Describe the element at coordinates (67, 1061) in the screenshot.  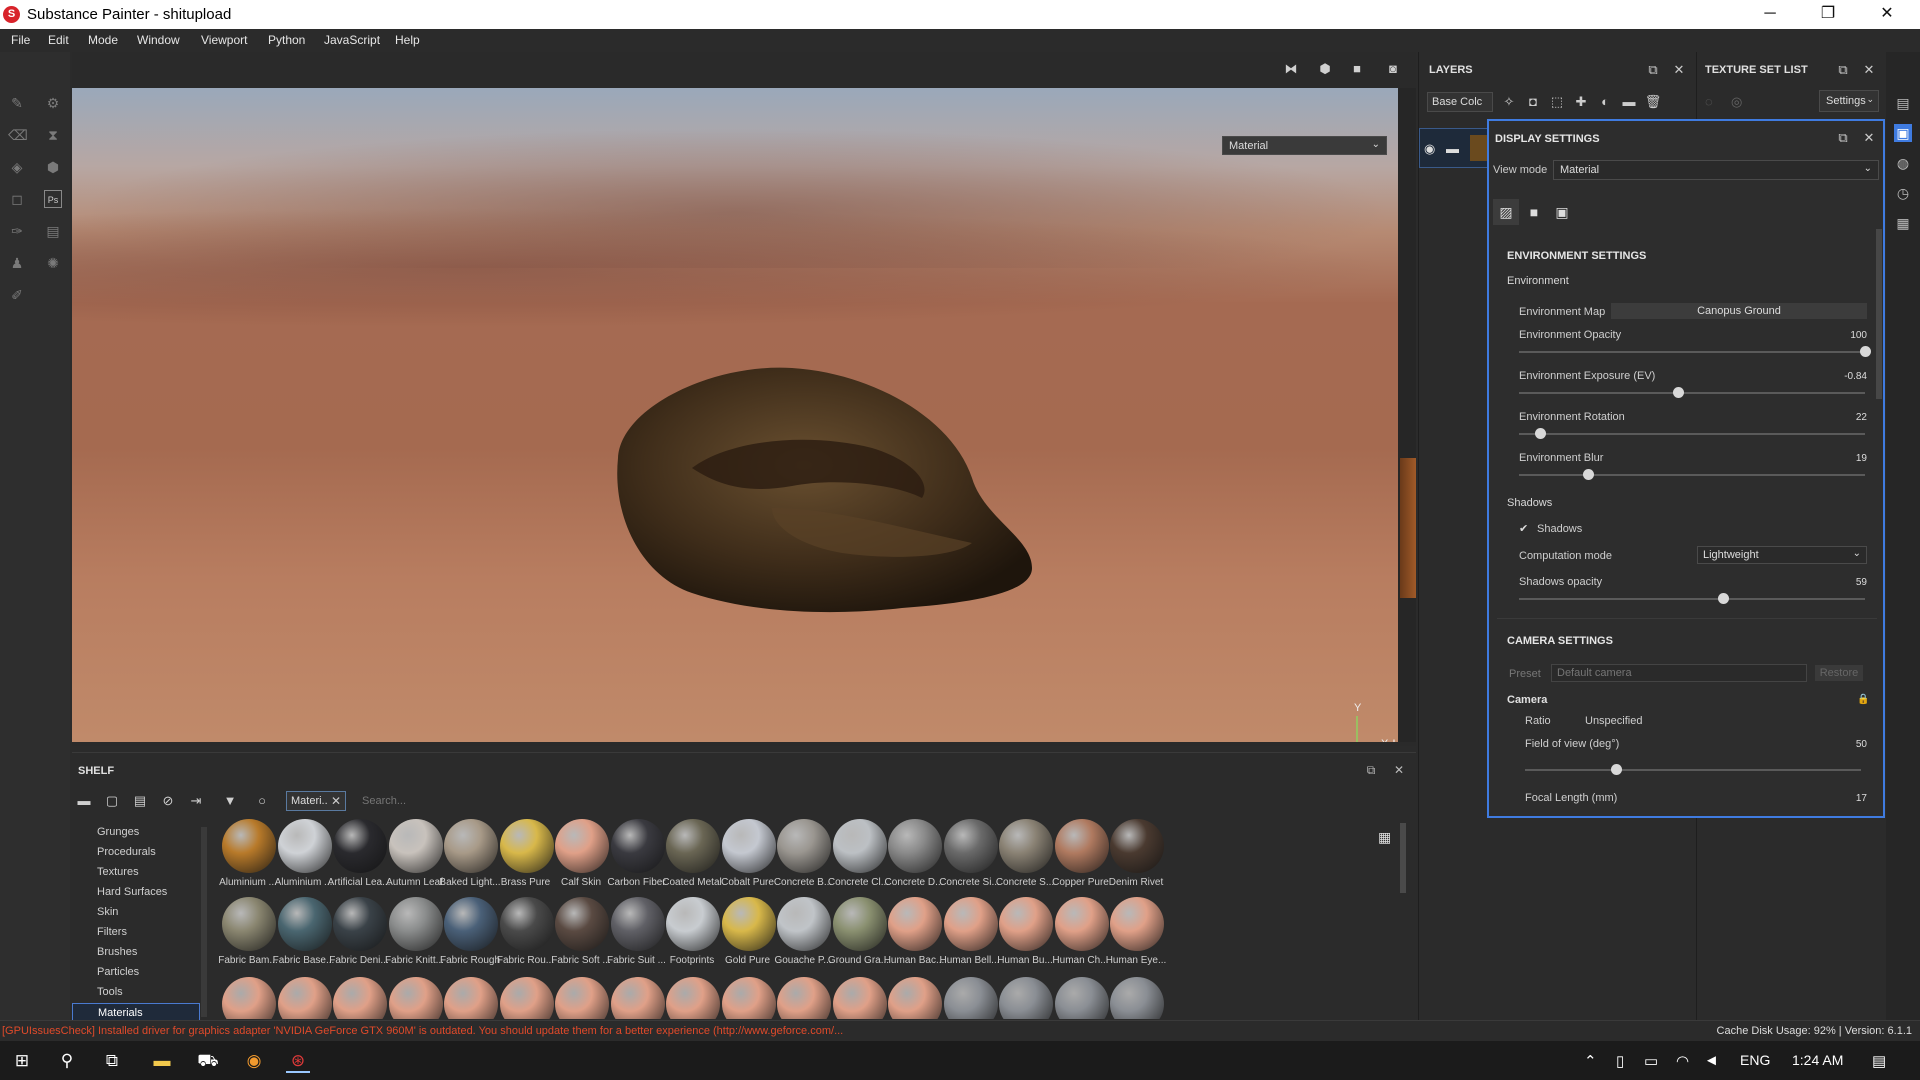
I see `search-icon: ⚲` at that location.